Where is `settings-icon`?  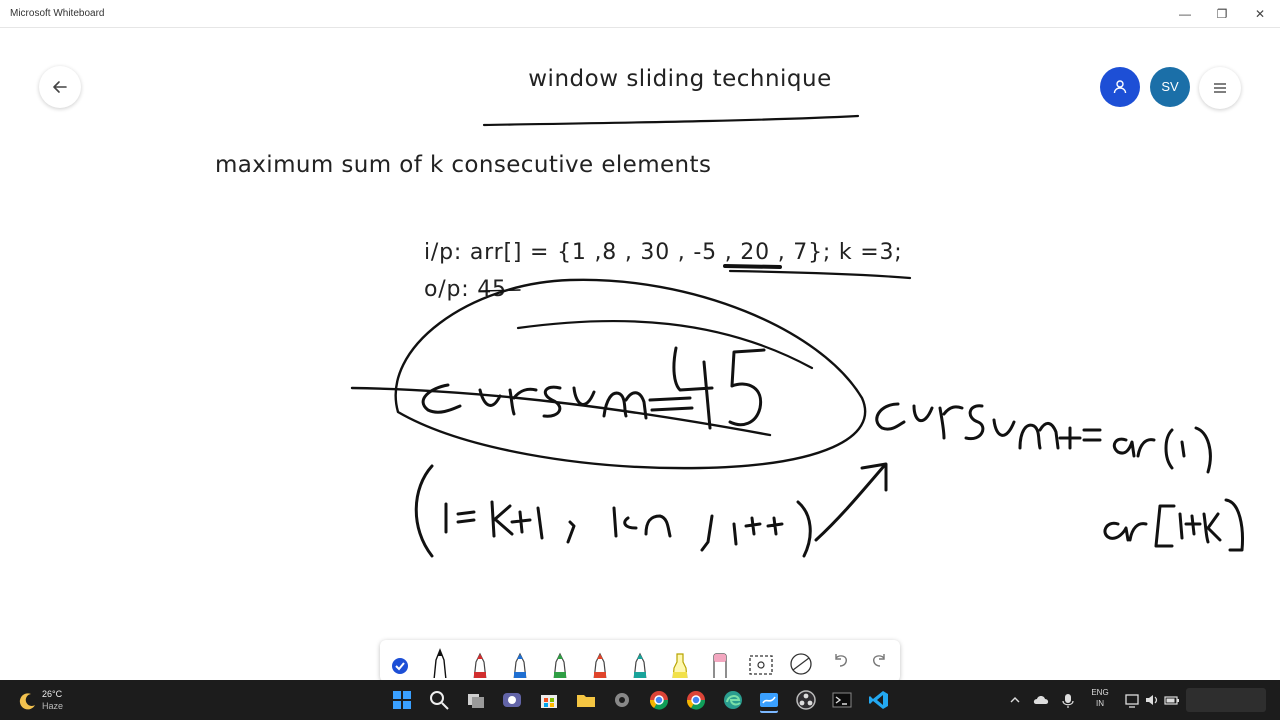
settings-icon is located at coordinates (622, 700).